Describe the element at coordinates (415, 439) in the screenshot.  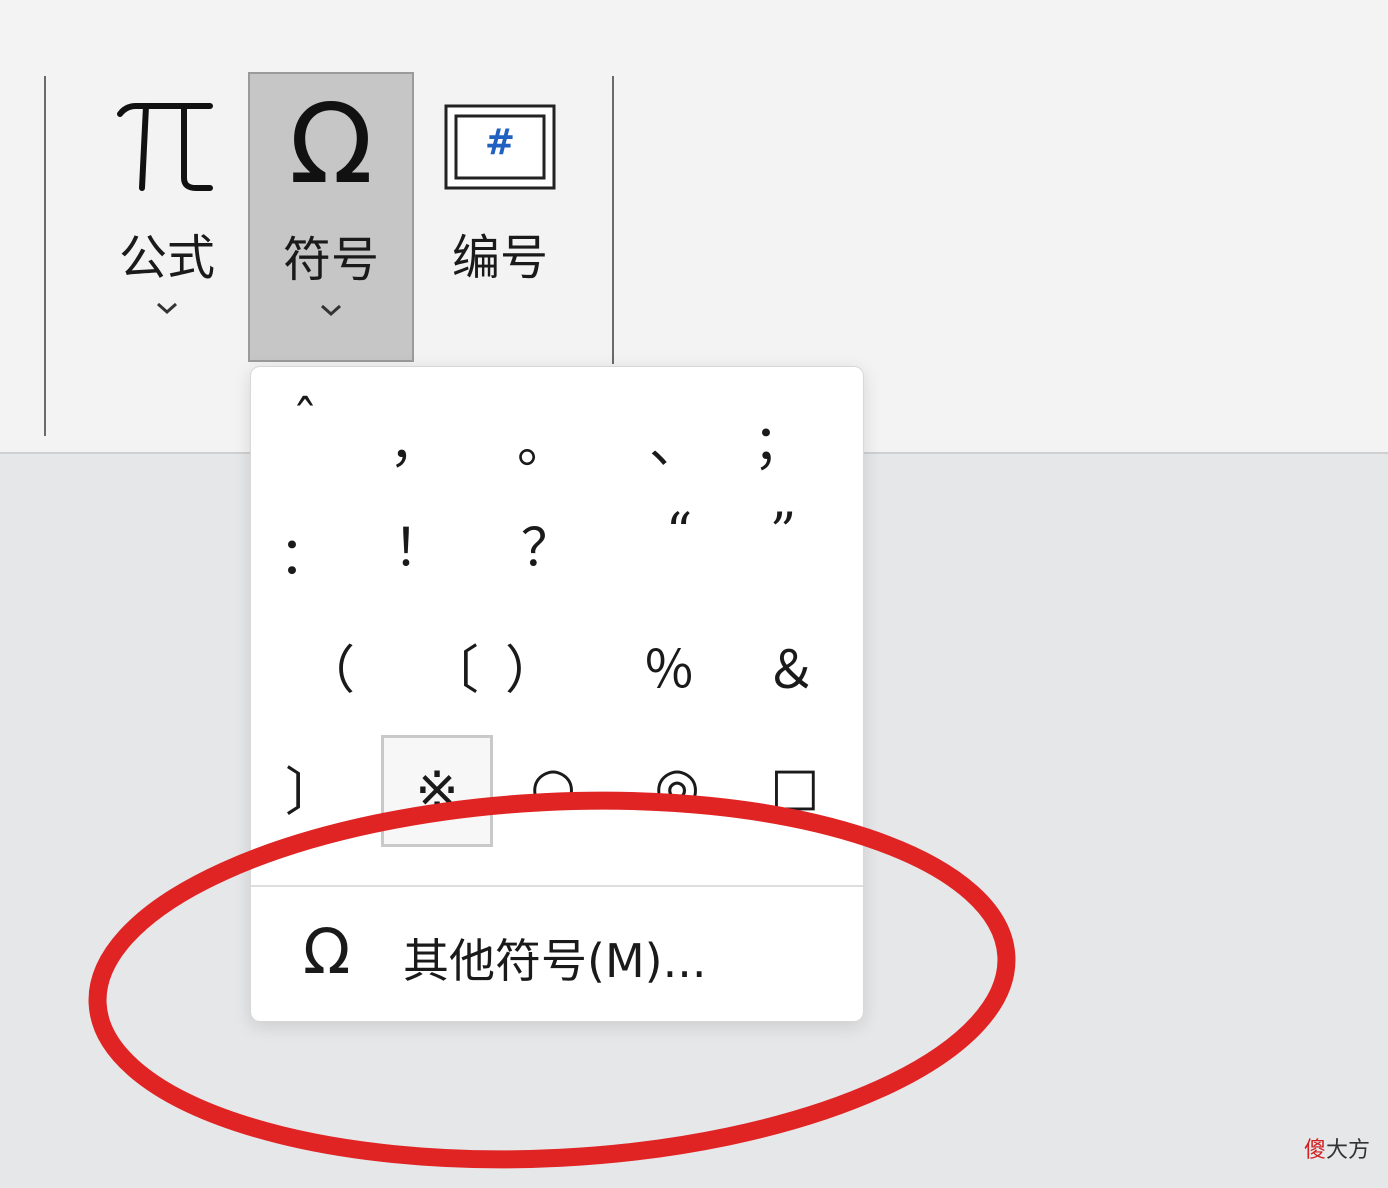
I see `symbol-cell: ，` at that location.